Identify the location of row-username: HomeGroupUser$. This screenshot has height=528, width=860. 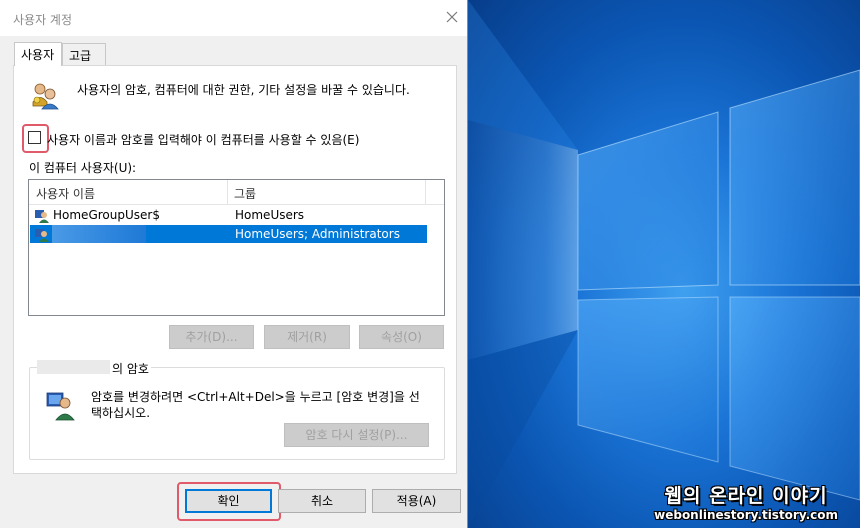
(106, 215).